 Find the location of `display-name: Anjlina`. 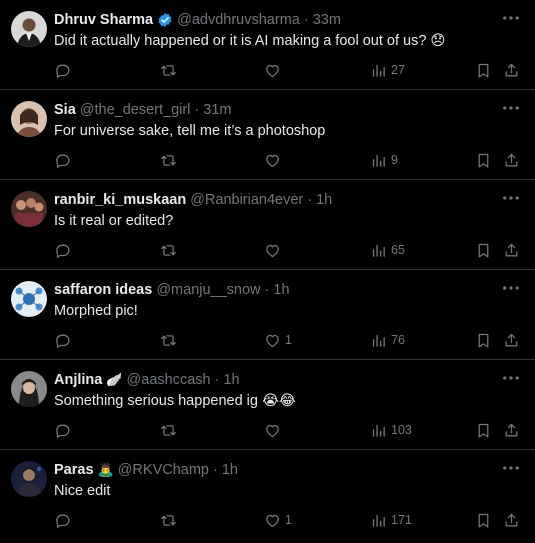

display-name: Anjlina is located at coordinates (78, 380).